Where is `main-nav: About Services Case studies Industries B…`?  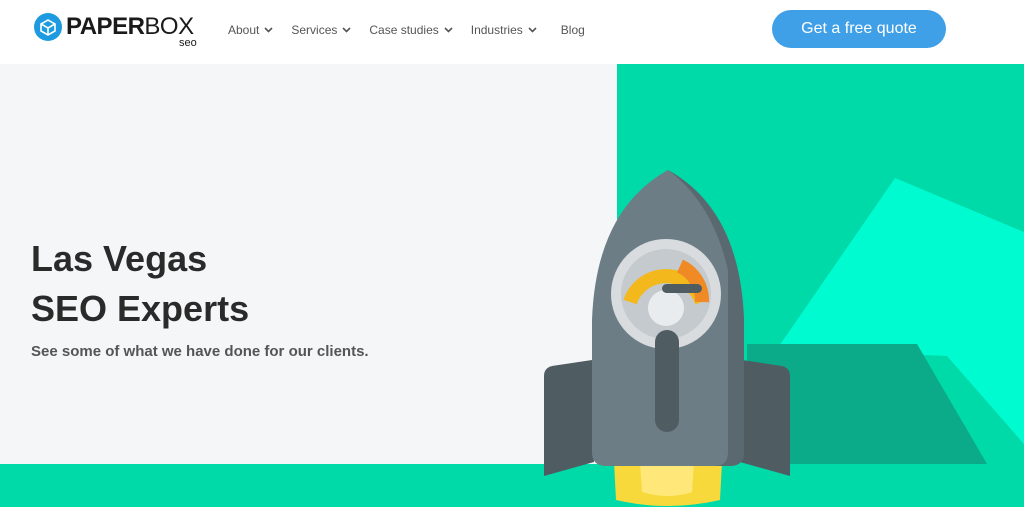 main-nav: About Services Case studies Industries B… is located at coordinates (415, 30).